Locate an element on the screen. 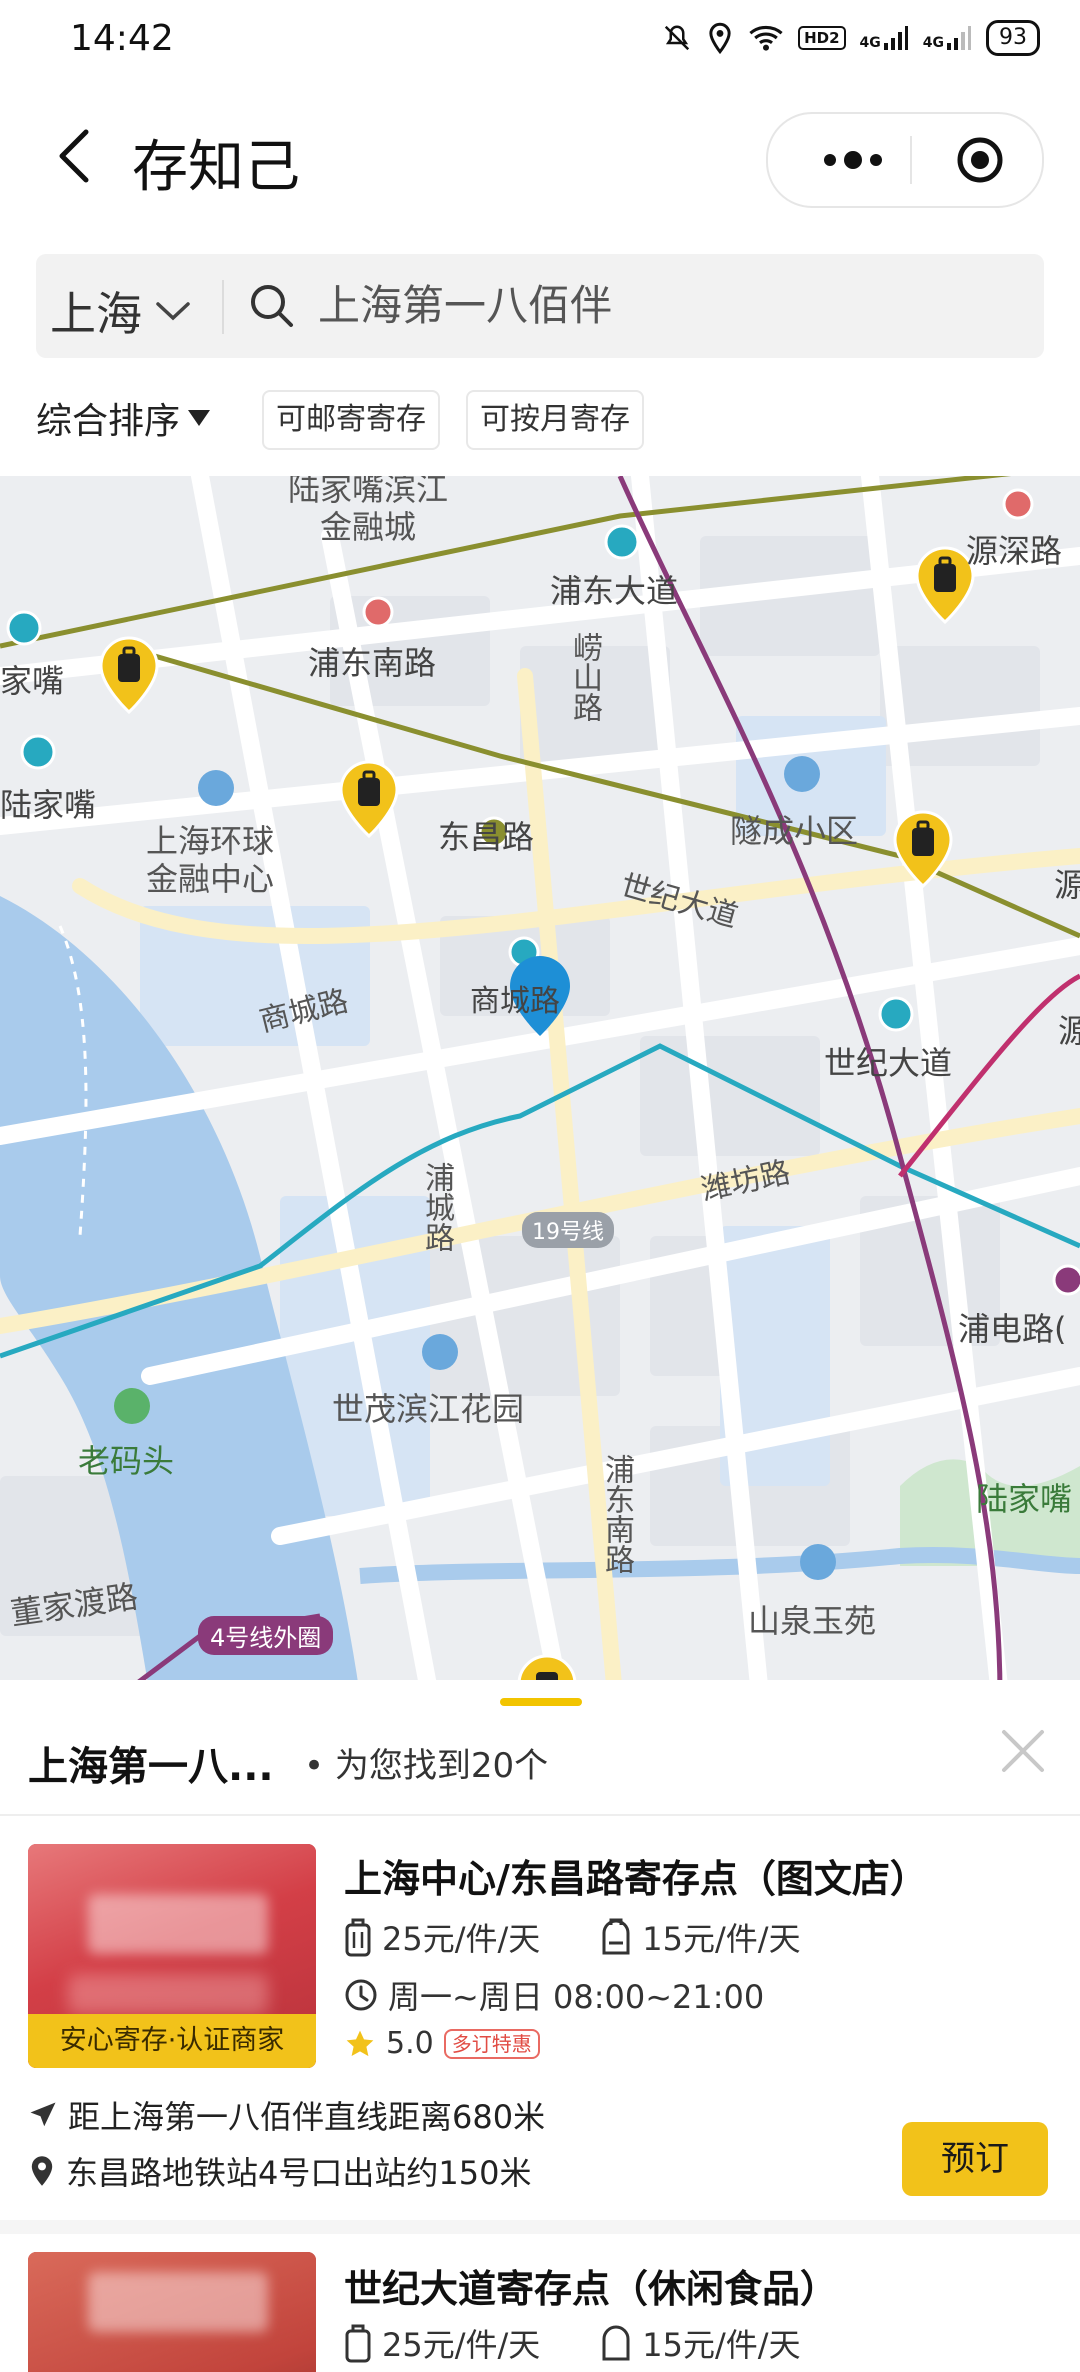 Image resolution: width=1080 pixels, height=2372 pixels. map-label: 崂山路 is located at coordinates (584, 677).